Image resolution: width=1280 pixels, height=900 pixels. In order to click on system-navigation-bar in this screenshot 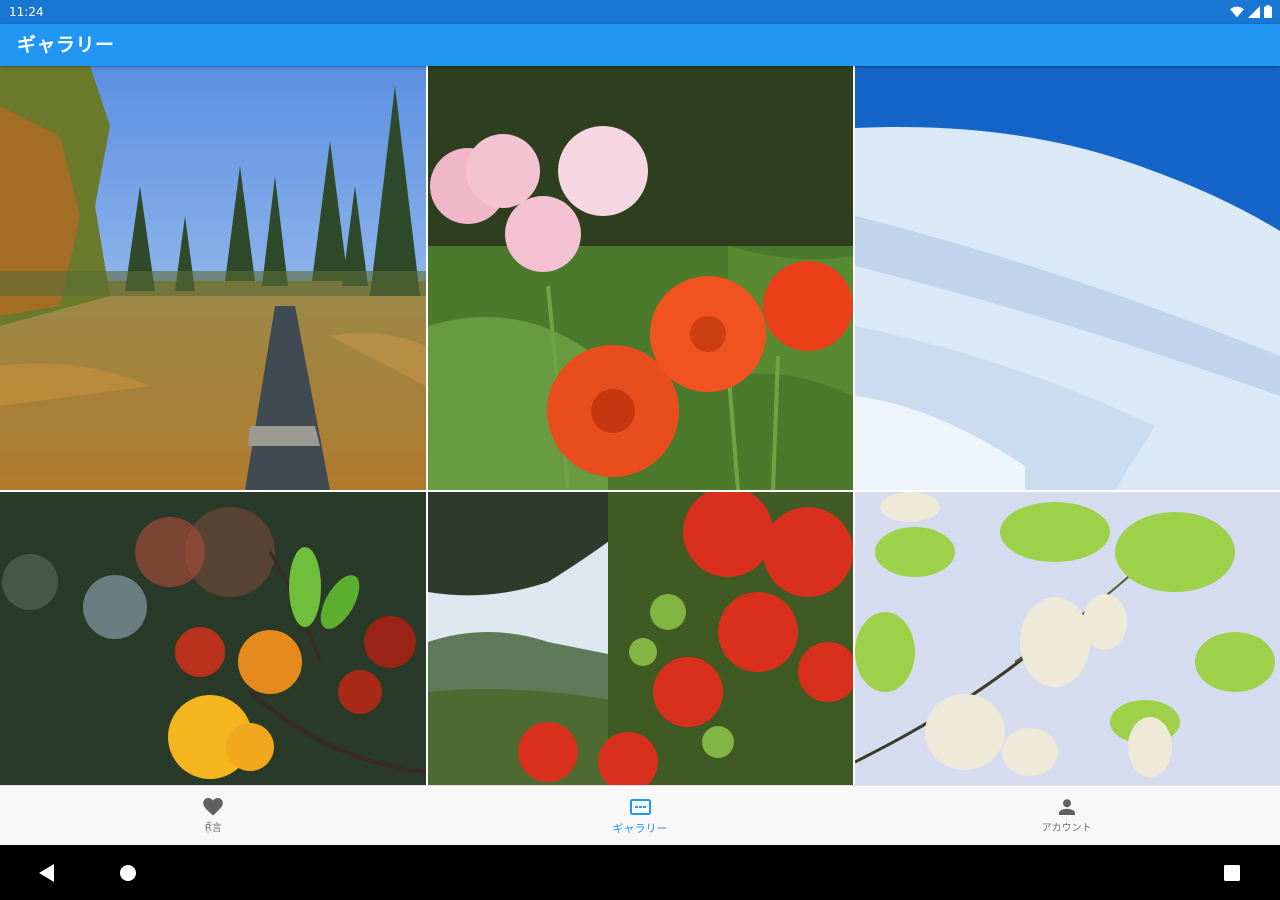, I will do `click(640, 872)`.